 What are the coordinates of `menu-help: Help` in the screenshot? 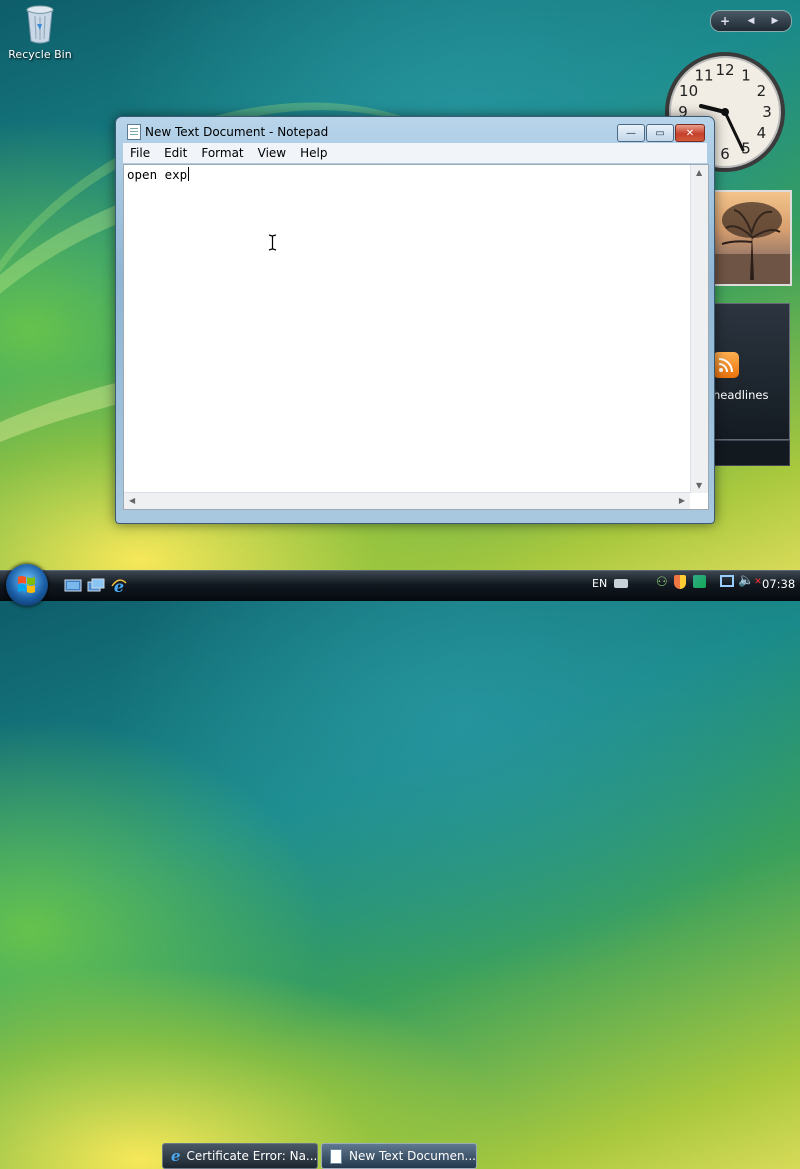 It's located at (313, 153).